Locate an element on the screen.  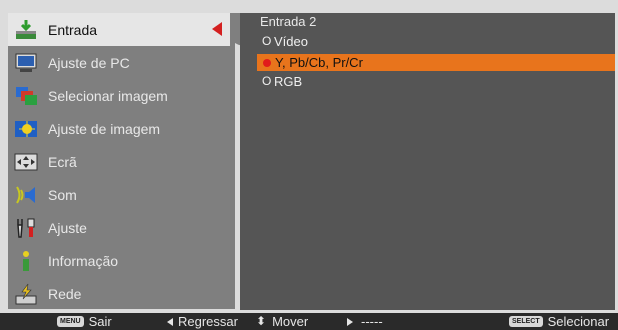
option-rgb: O RGB is located at coordinates (436, 81).